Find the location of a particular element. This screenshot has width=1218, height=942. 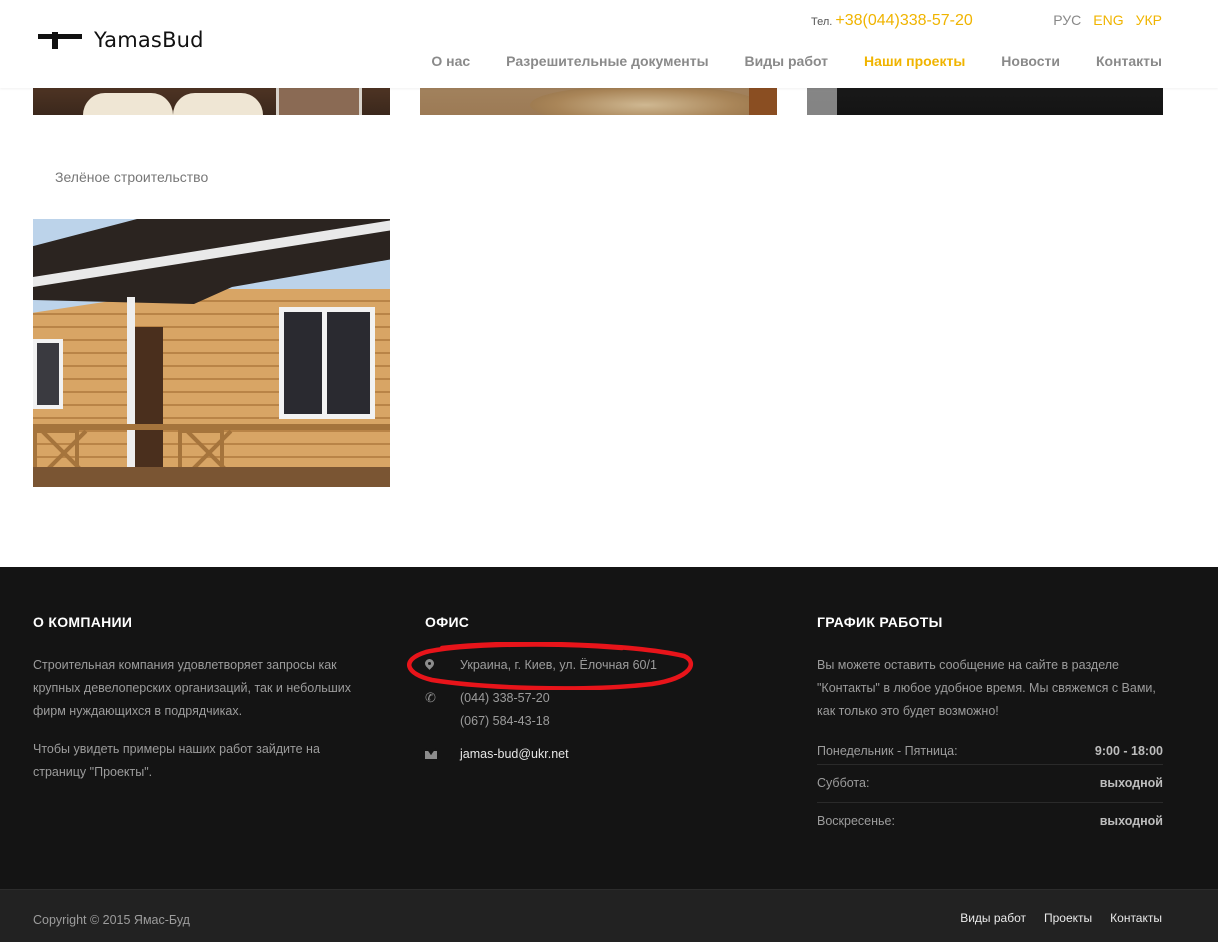

footer-nav: Виды работ Проекты Контакты is located at coordinates (1061, 918).